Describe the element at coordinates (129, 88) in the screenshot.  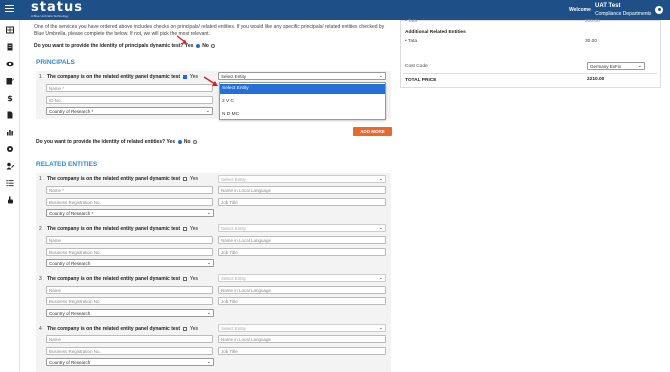
I see `principal-name-input: Name *` at that location.